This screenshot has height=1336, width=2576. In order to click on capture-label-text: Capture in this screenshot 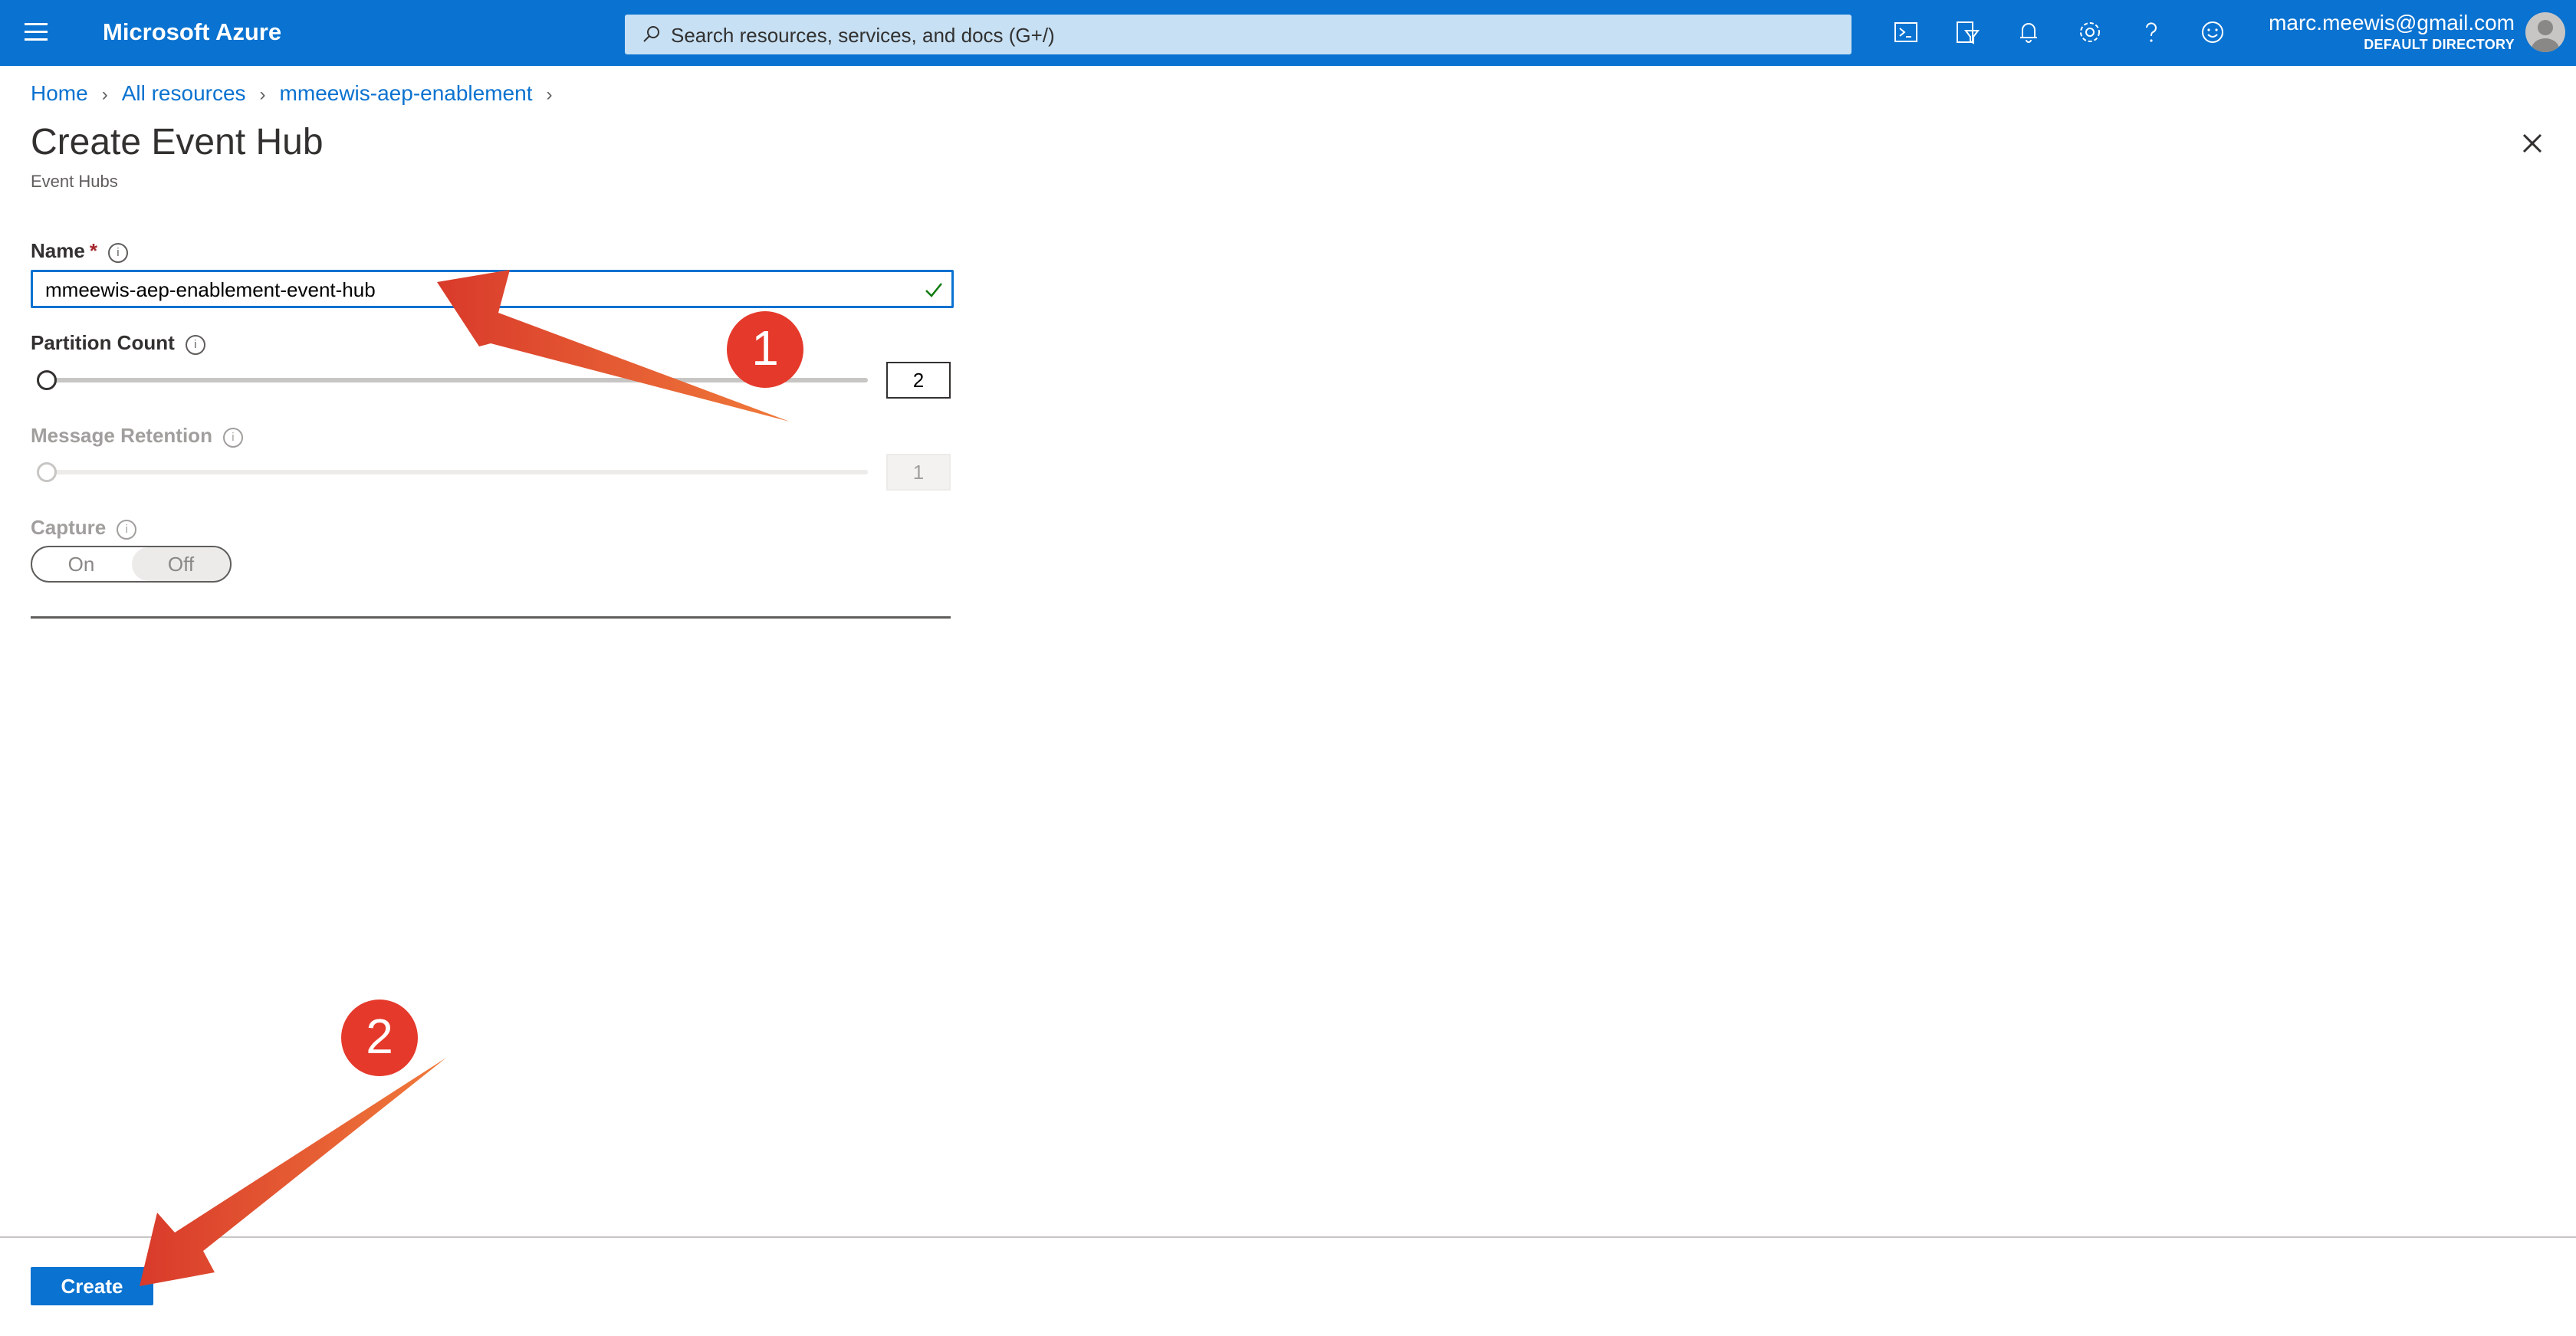, I will do `click(69, 528)`.